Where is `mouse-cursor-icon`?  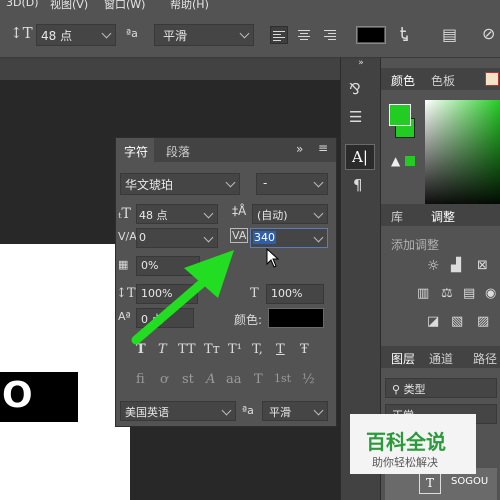
mouse-cursor-icon is located at coordinates (273, 258).